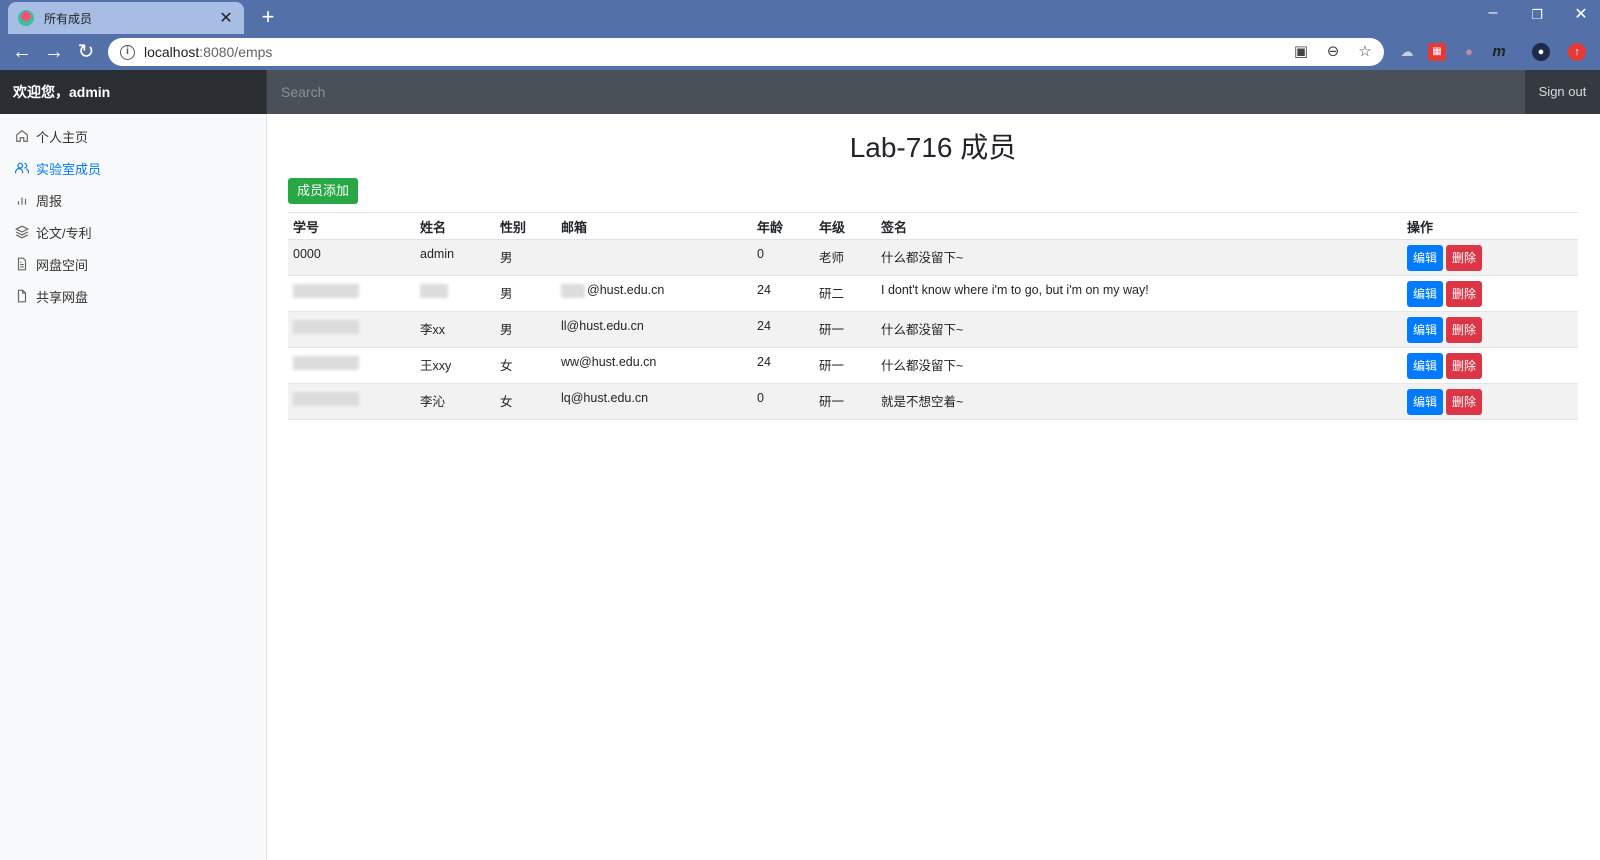  What do you see at coordinates (654, 401) in the screenshot?
I see `cell-email: lq@hust.edu.cn` at bounding box center [654, 401].